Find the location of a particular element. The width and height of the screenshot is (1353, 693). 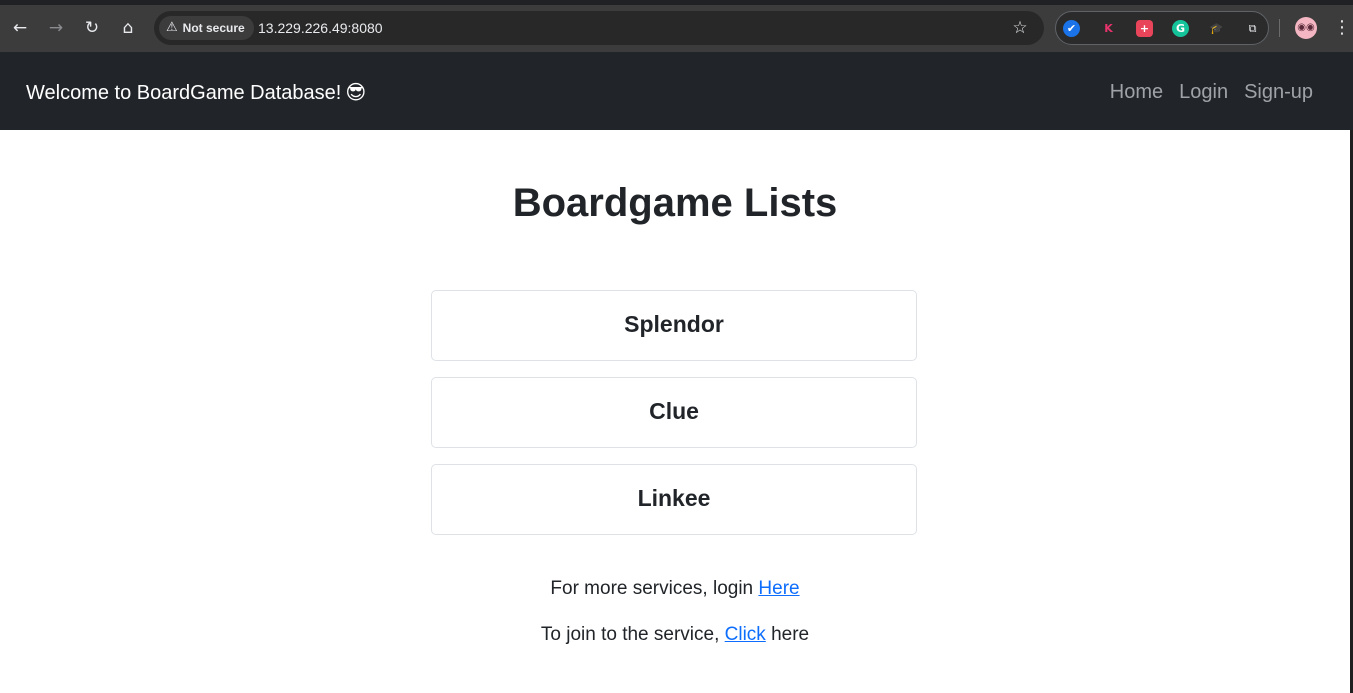

brand-text: Welcome to BoardGame Database! is located at coordinates (184, 93).